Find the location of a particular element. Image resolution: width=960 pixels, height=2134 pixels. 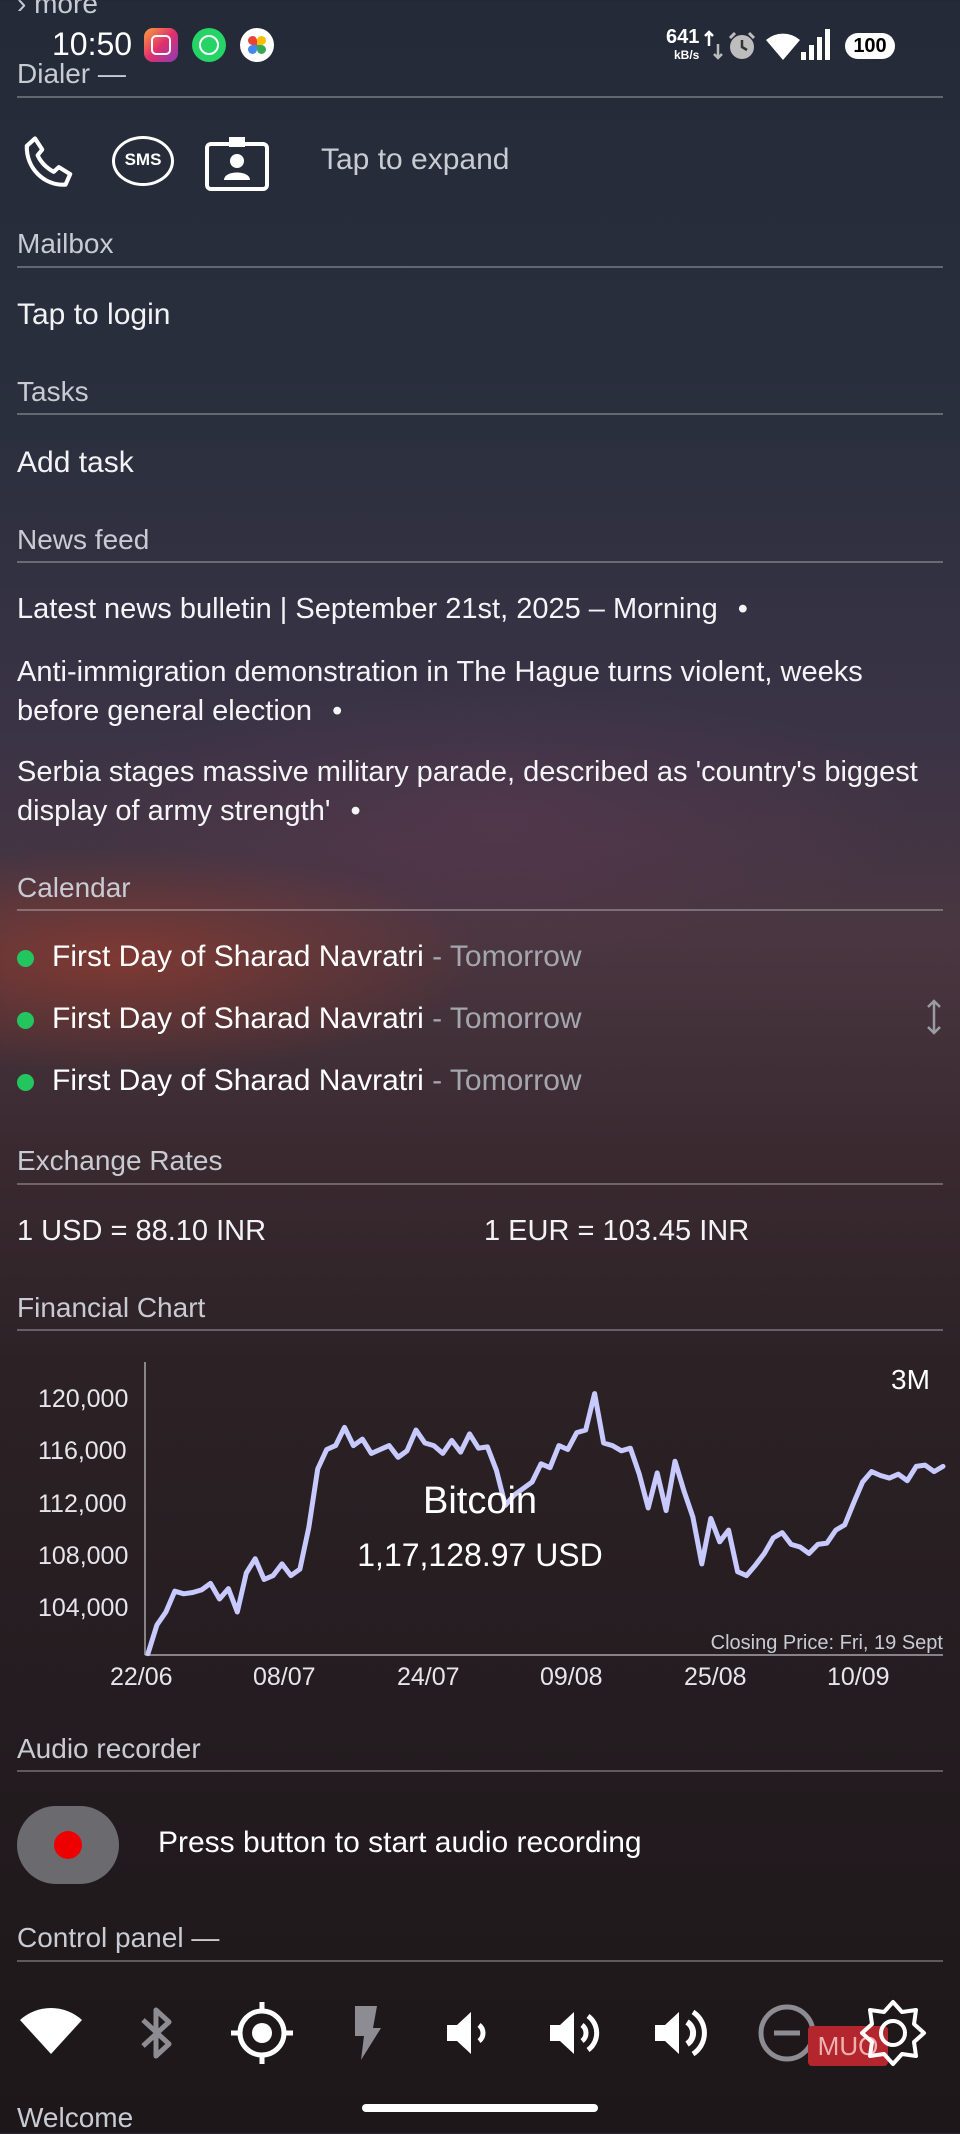

eur-rate: 1 EUR = 103.45 INR is located at coordinates (617, 1231).